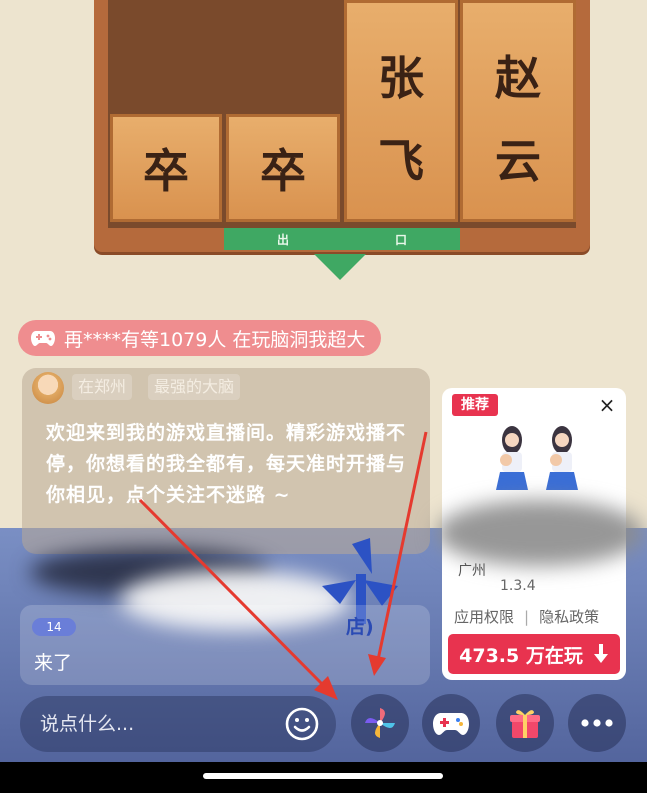 The height and width of the screenshot is (793, 647). I want to click on privacy-link: 隐私政策, so click(569, 617).